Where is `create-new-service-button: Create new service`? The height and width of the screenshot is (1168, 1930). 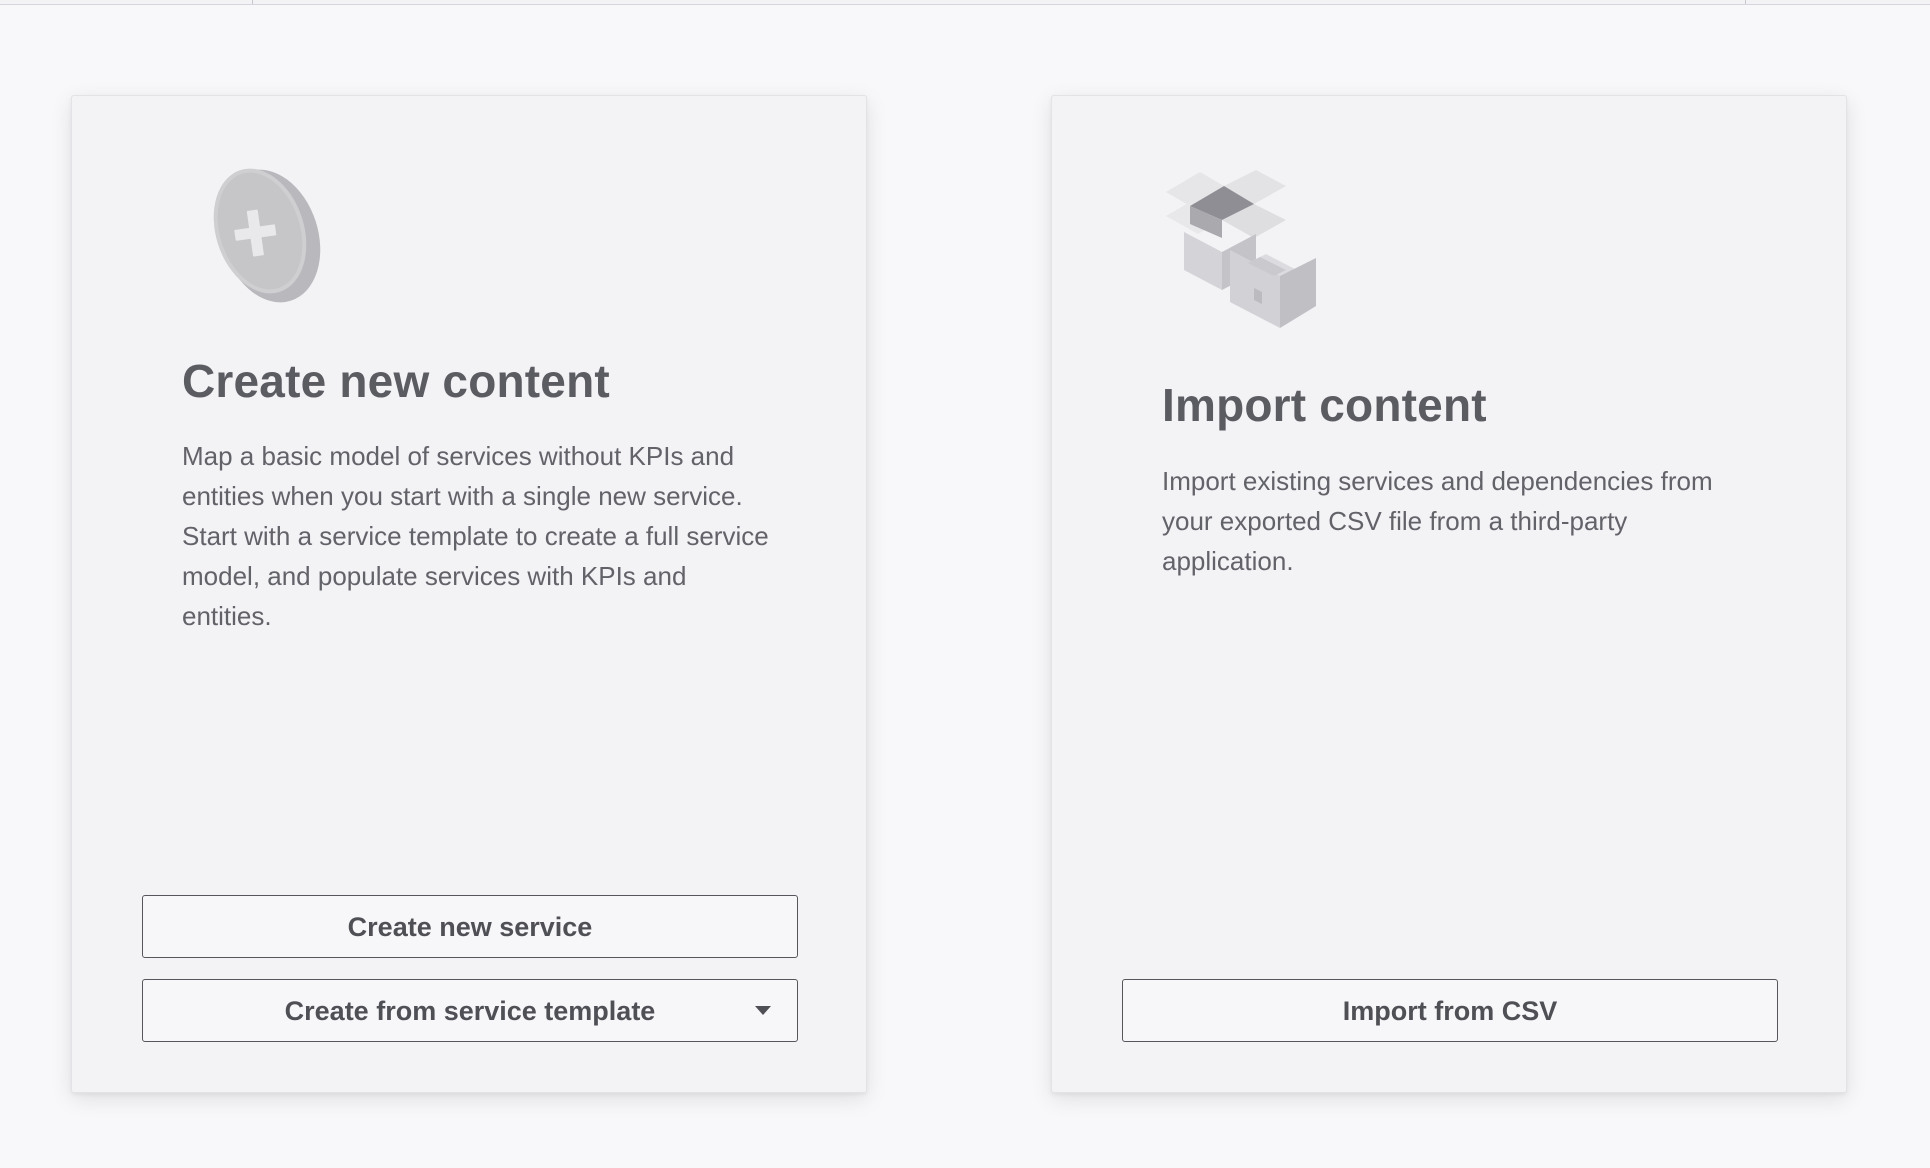
create-new-service-button: Create new service is located at coordinates (470, 926).